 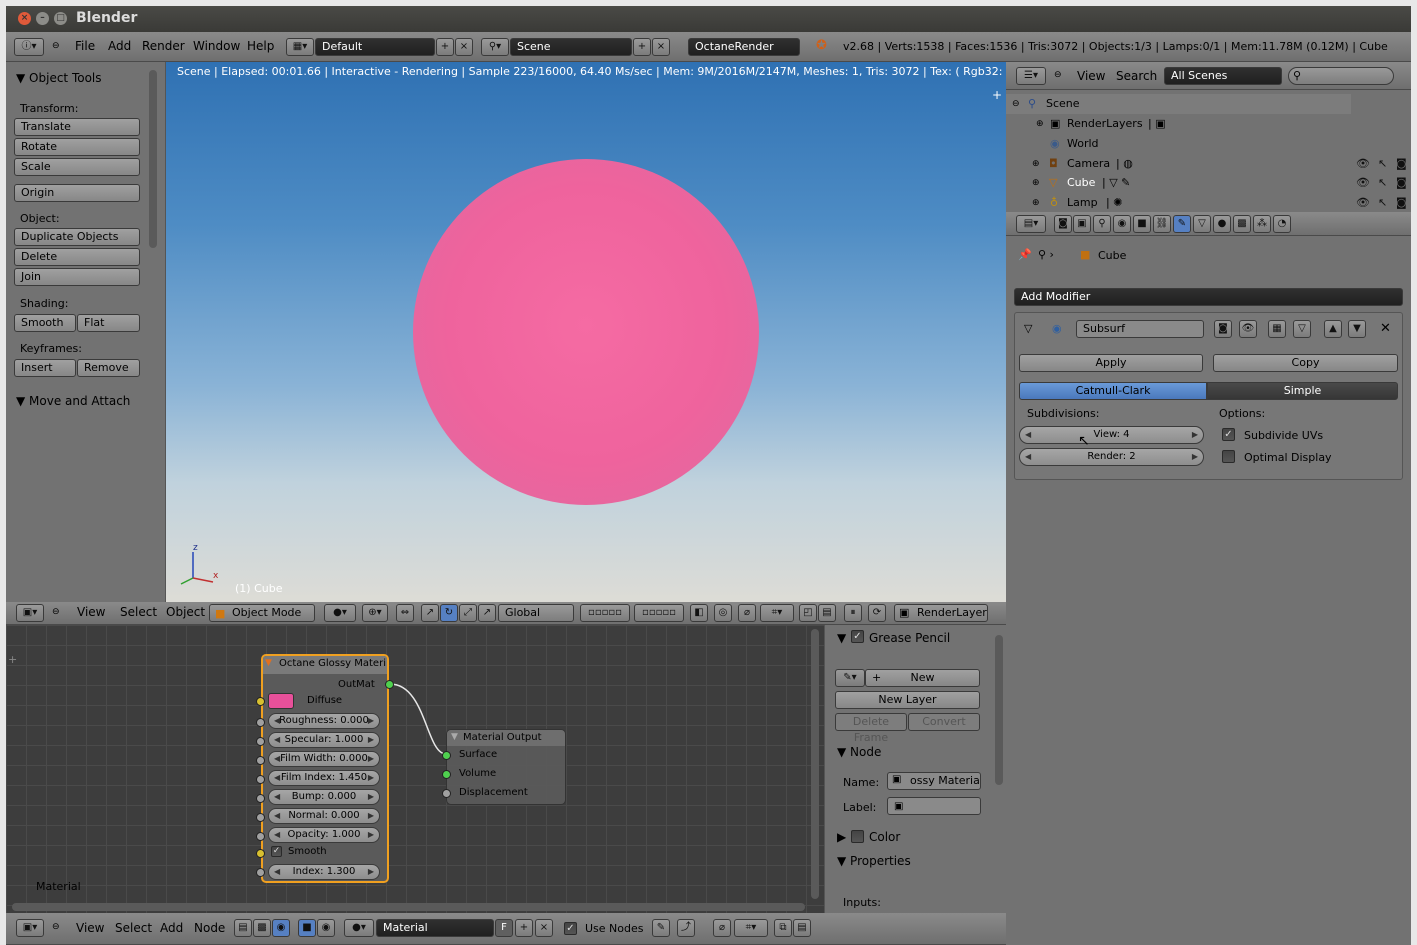 I want to click on tool-shelf-scrollbar, so click(x=153, y=159).